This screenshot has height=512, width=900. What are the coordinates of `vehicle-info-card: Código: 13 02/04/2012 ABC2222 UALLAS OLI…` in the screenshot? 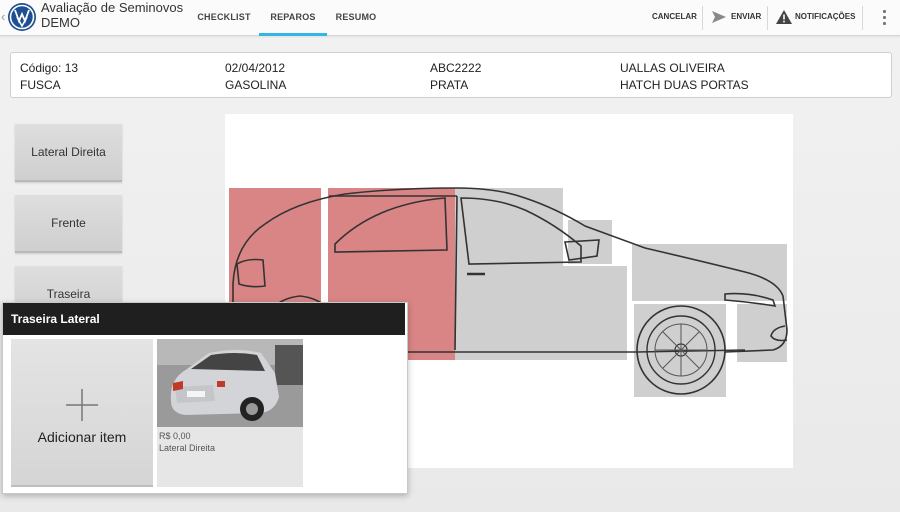 It's located at (451, 75).